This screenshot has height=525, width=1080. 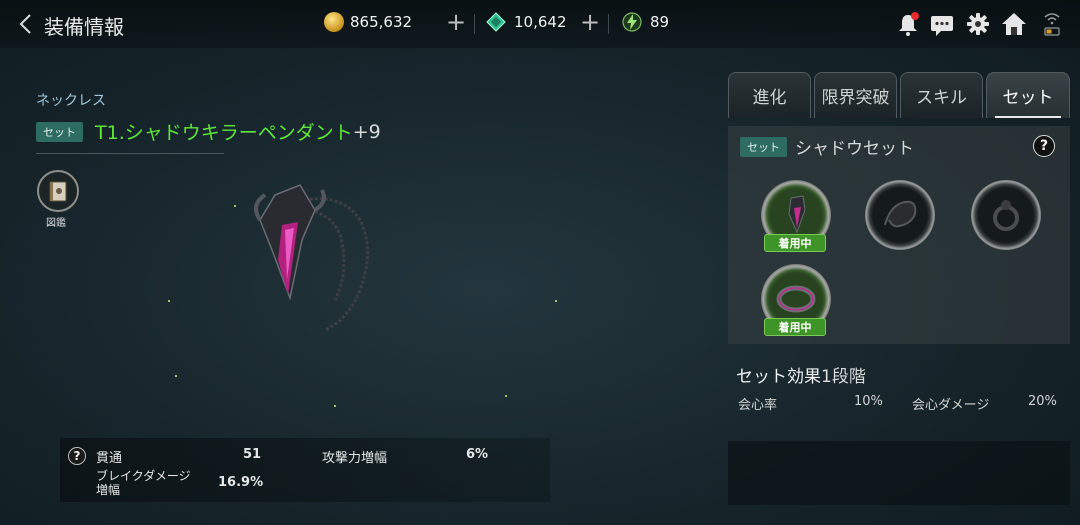 What do you see at coordinates (366, 131) in the screenshot?
I see `enhance-level: +9` at bounding box center [366, 131].